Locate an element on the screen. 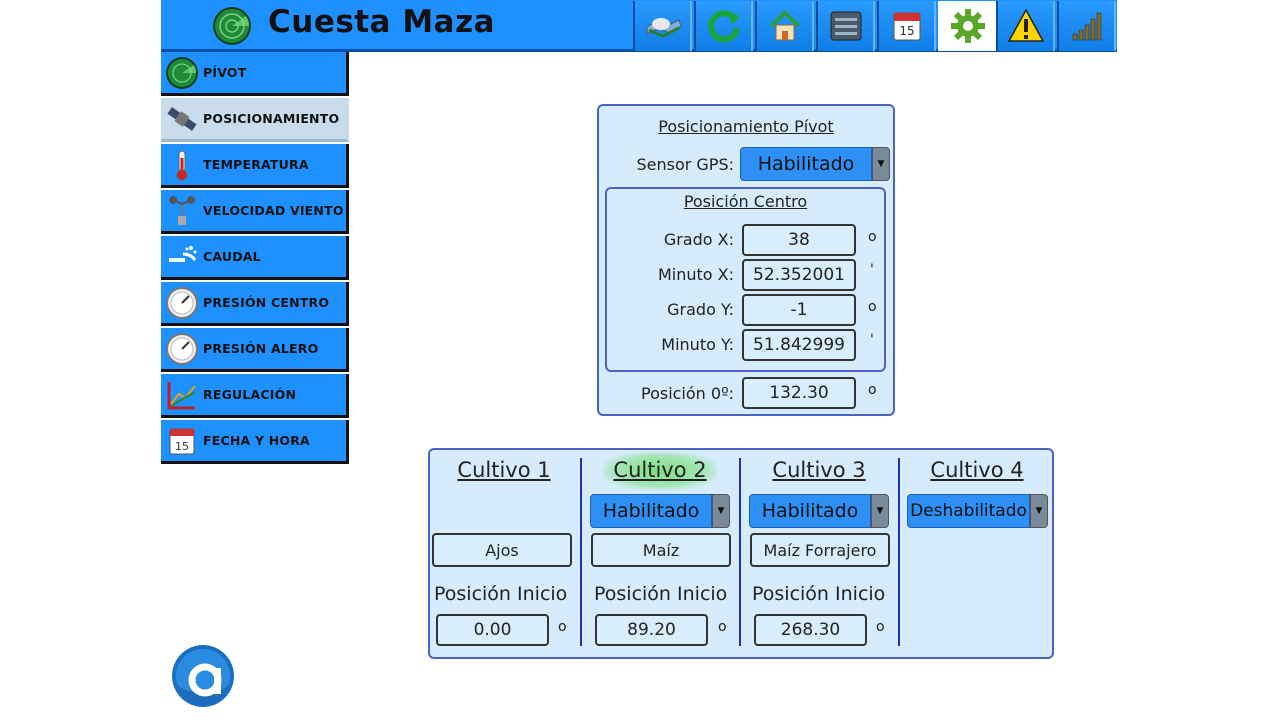 The height and width of the screenshot is (720, 1280). grade-y-field: -1 is located at coordinates (799, 310).